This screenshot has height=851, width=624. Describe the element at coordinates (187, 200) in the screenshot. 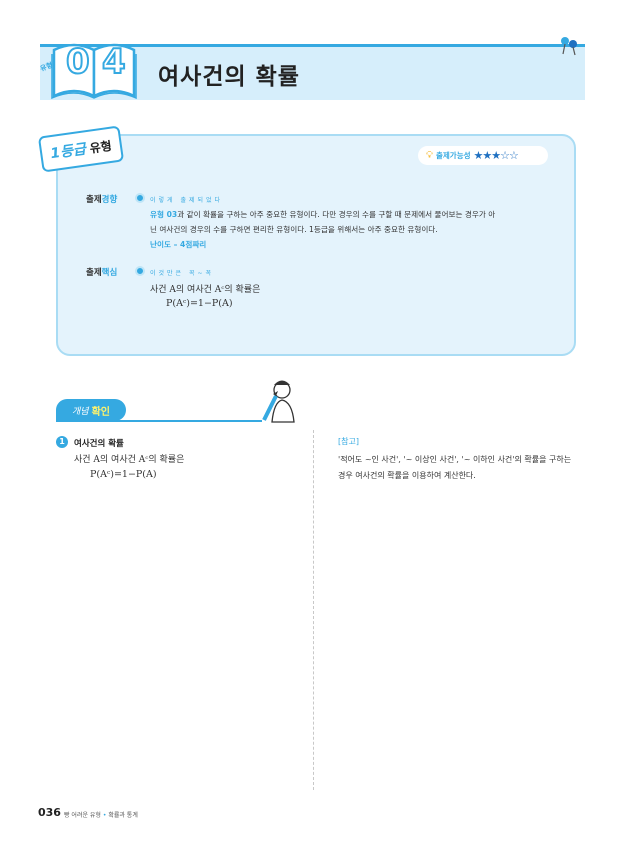

I see `trend-subtitle: 이렇게 출제되었다` at that location.